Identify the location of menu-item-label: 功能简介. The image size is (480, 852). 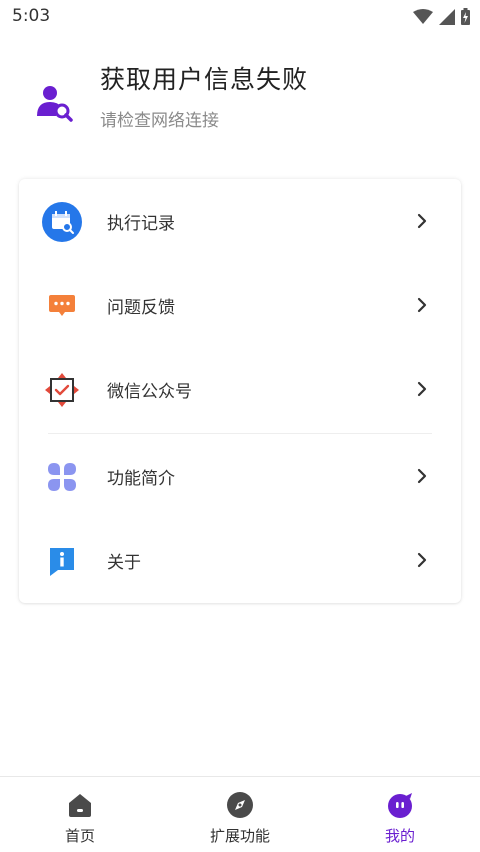
(141, 479).